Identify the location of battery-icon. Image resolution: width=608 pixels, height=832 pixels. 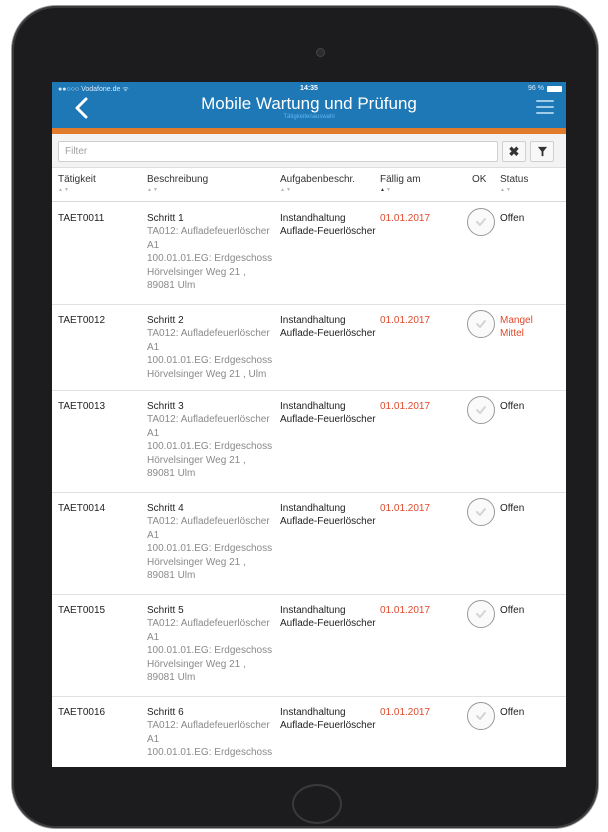
(554, 89).